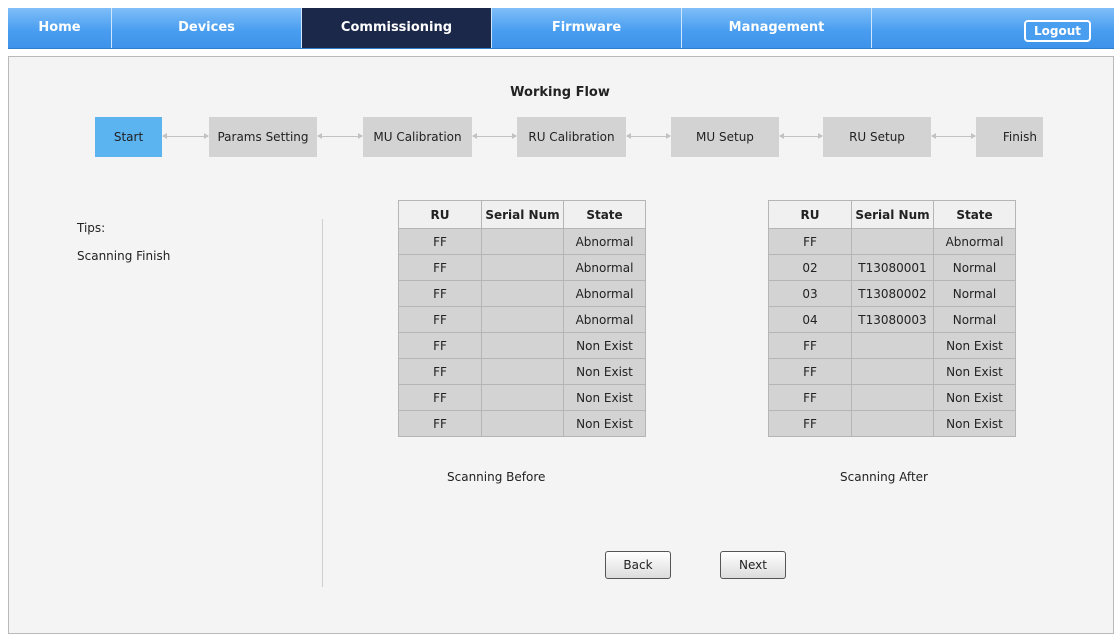  I want to click on step-ru-setup: RU Setup, so click(877, 137).